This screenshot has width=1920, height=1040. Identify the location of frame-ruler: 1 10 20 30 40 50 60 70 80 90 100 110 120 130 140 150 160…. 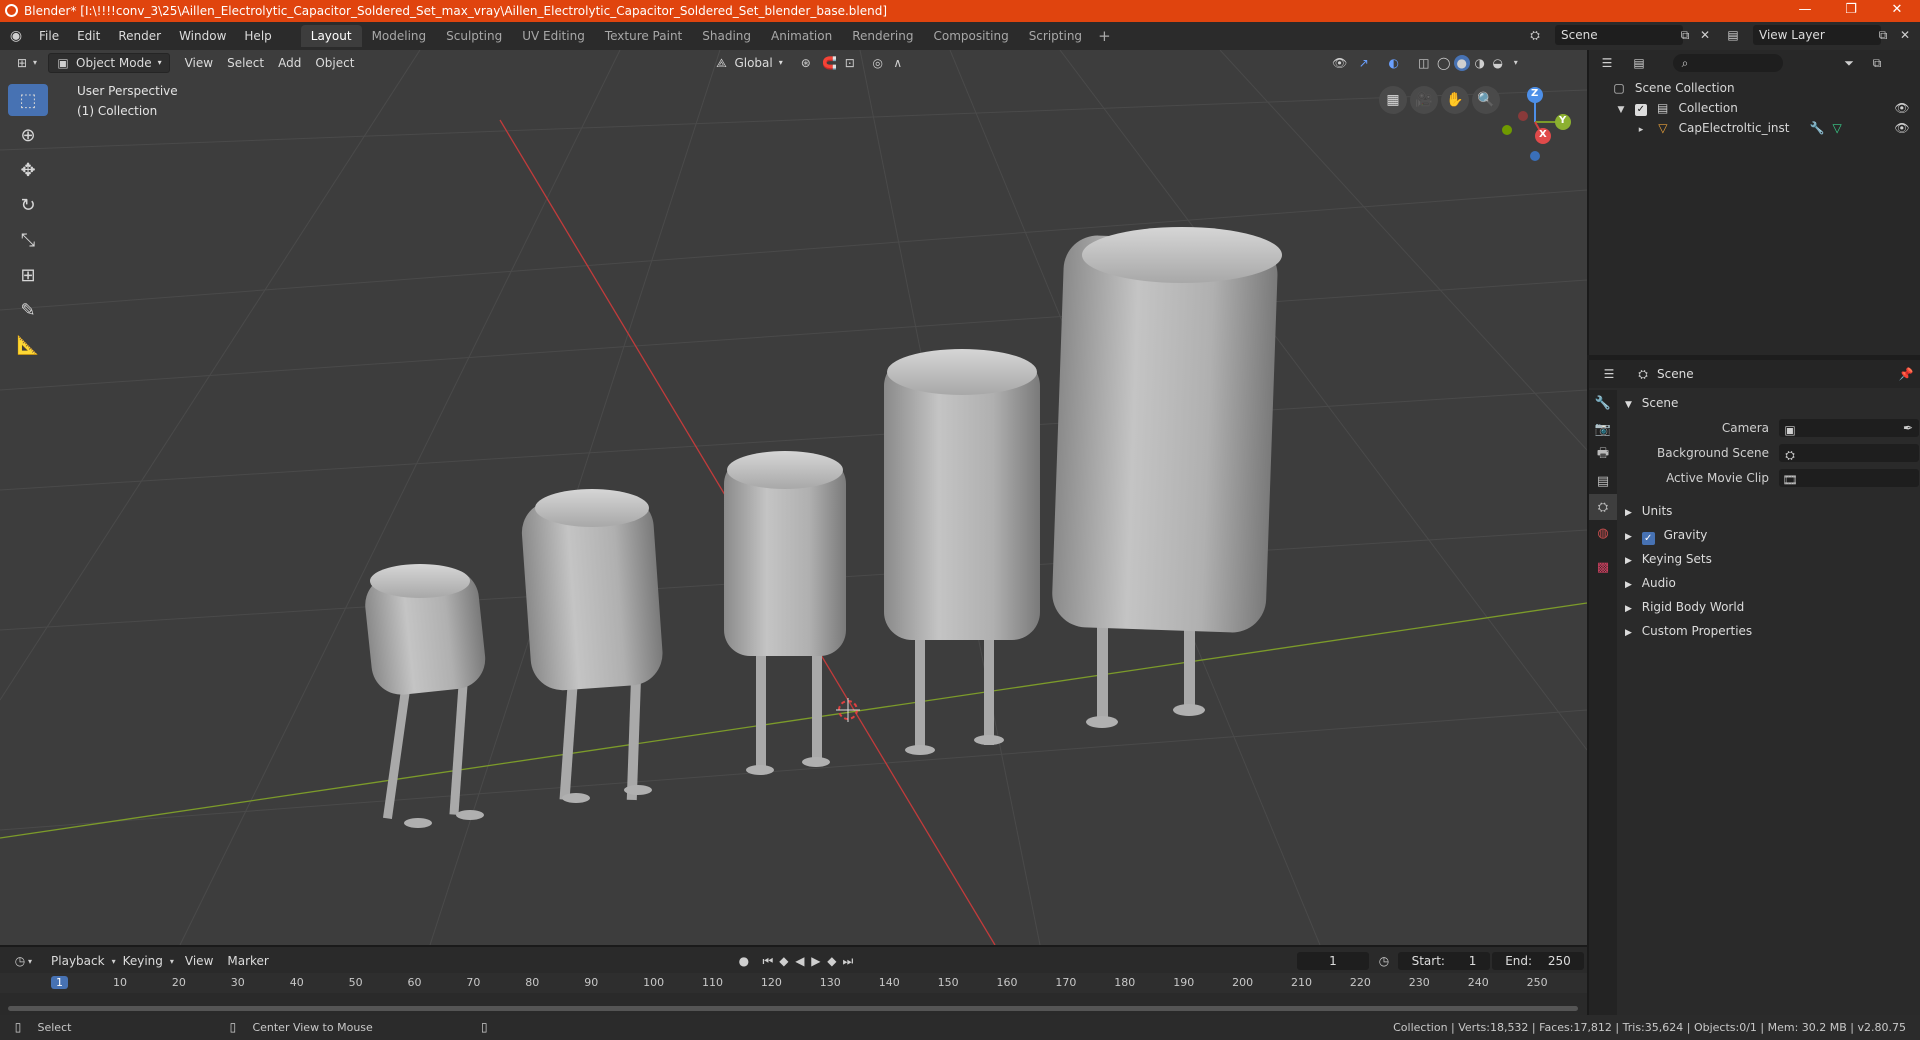
(793, 983).